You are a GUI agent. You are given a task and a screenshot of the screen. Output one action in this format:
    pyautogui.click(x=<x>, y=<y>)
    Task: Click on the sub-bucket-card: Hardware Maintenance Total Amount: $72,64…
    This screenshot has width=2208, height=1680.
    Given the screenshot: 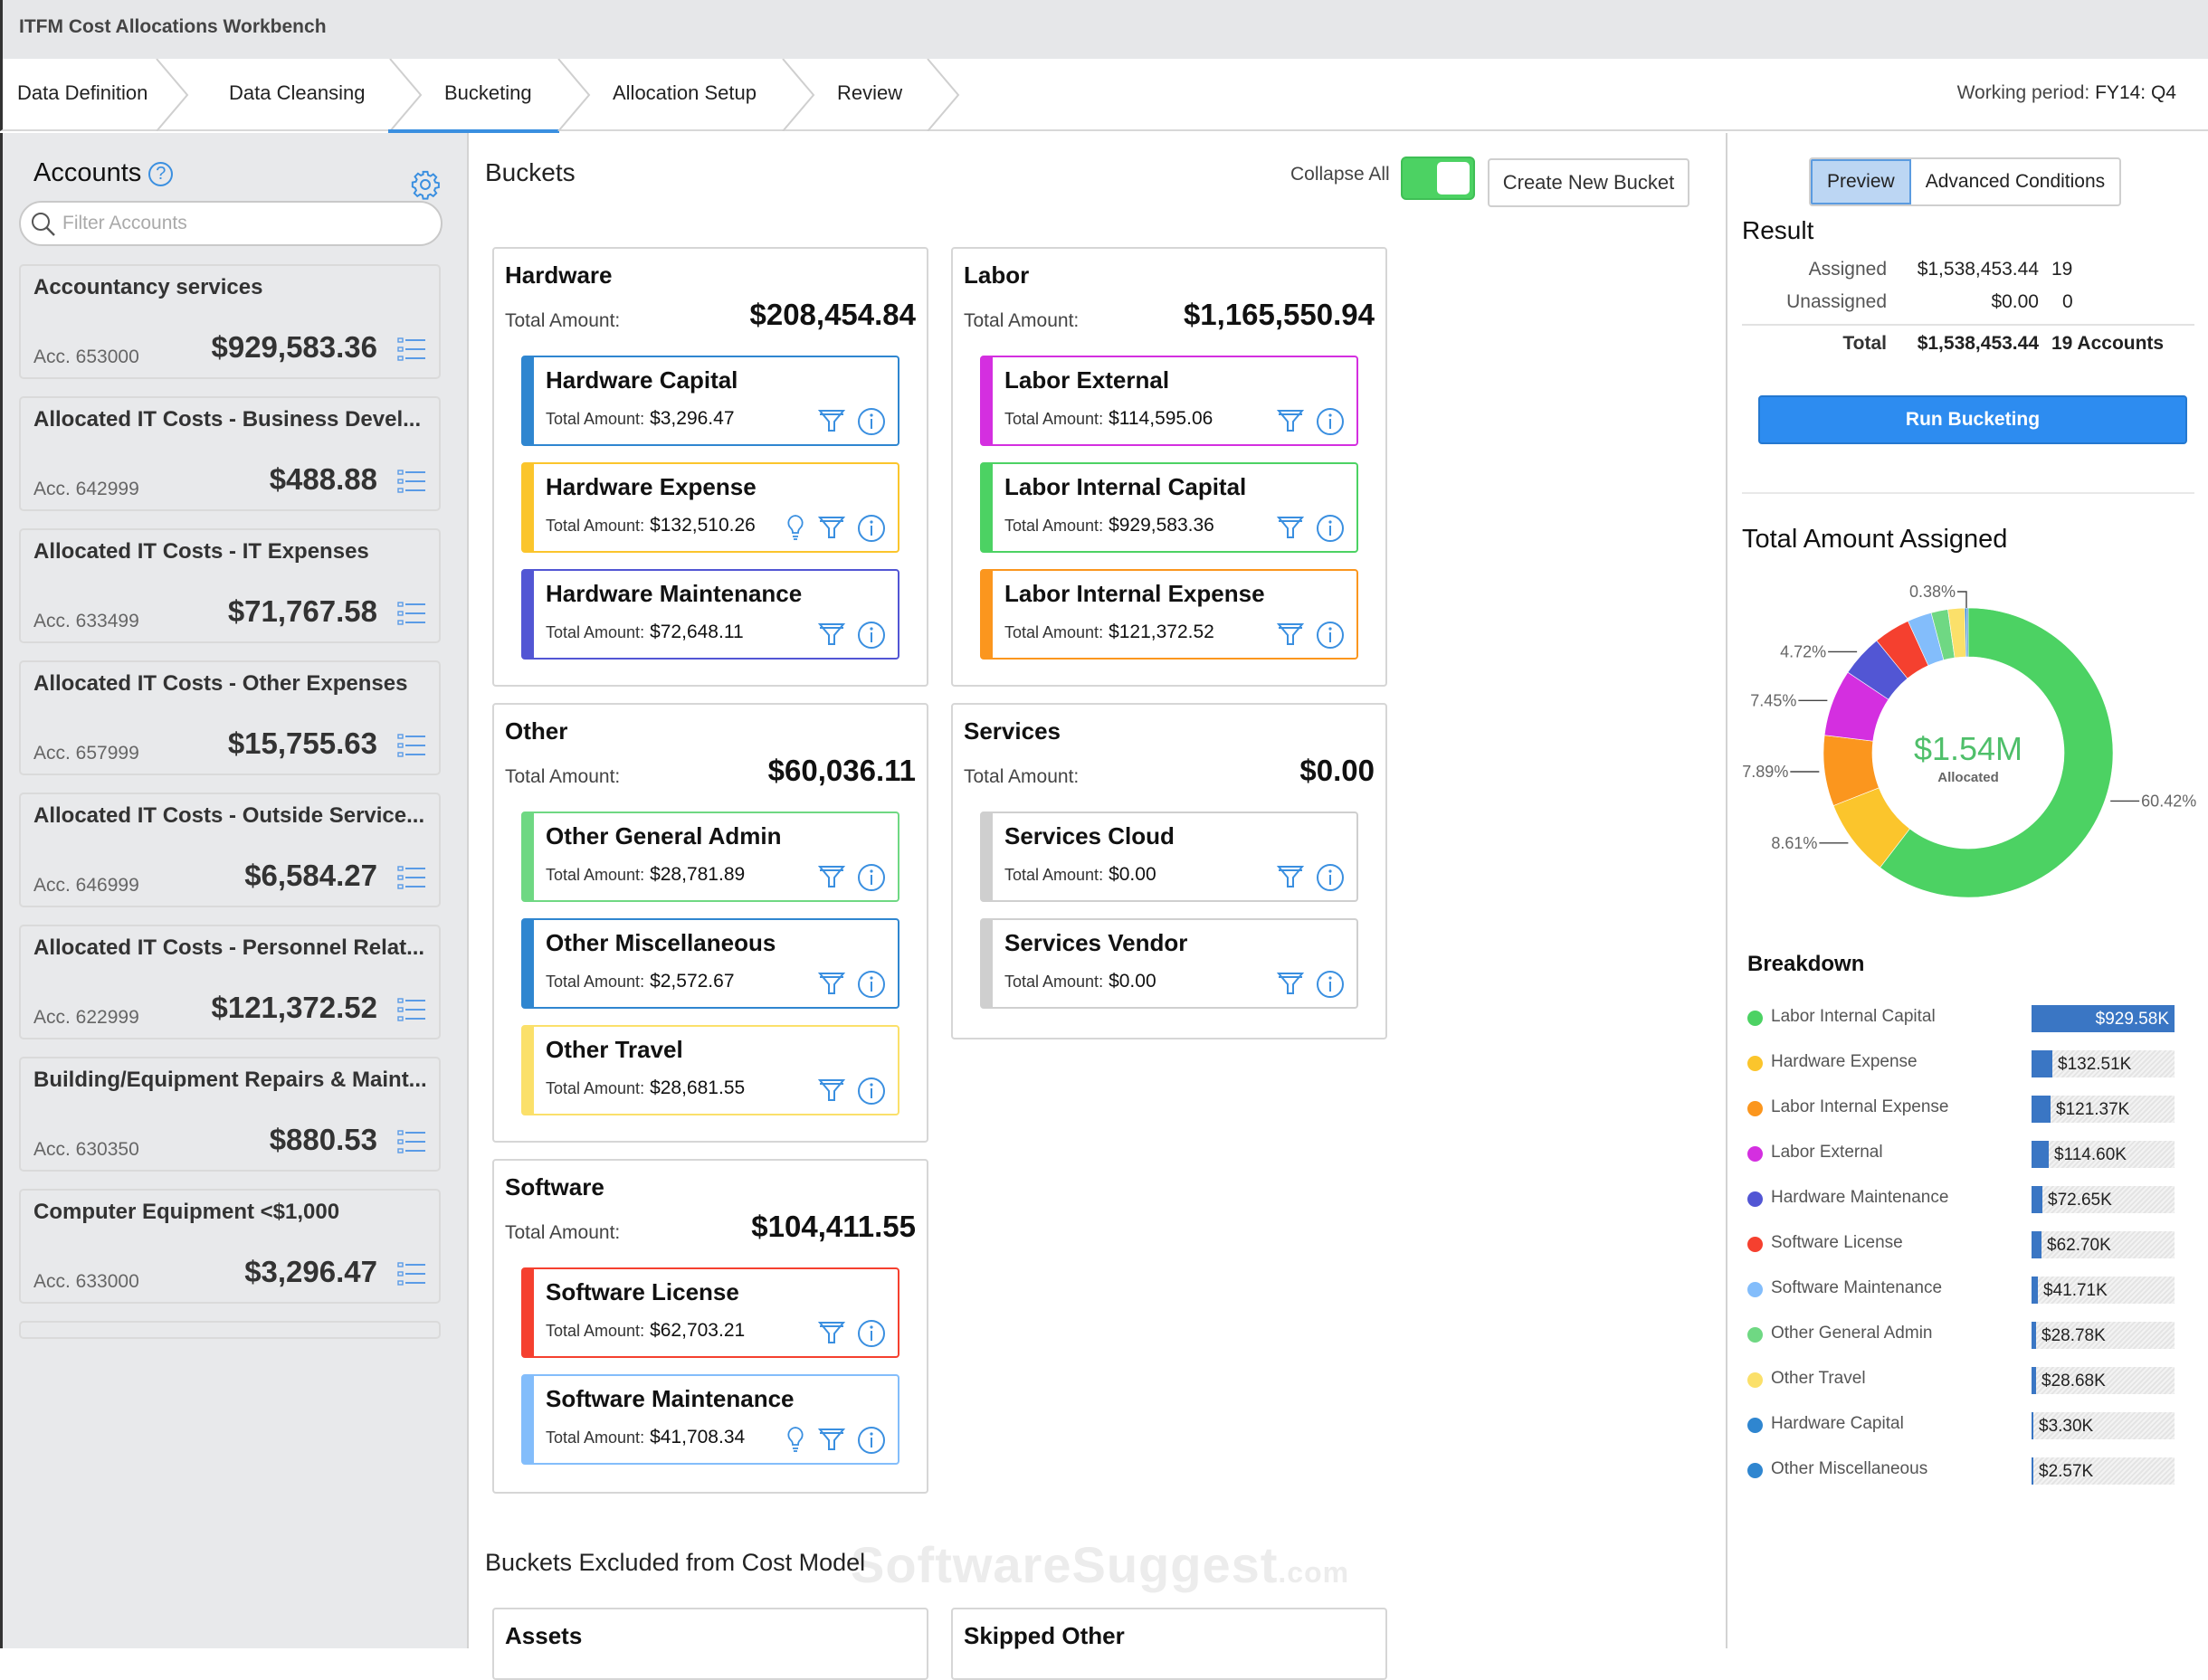 What is the action you would take?
    pyautogui.click(x=710, y=614)
    